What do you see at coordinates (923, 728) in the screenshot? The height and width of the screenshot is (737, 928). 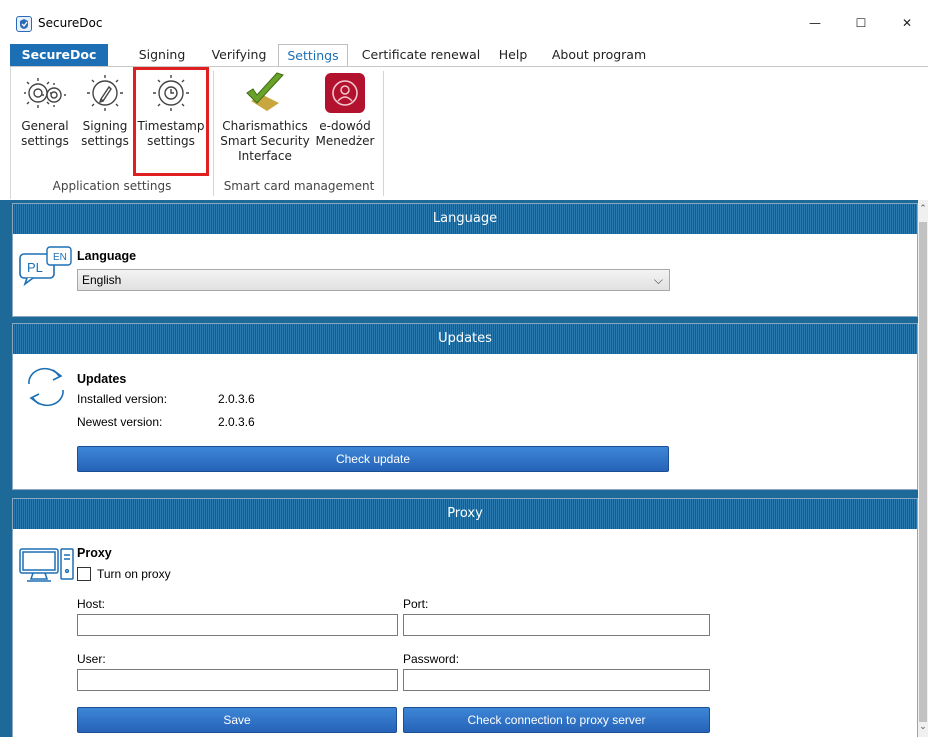 I see `scroll-down-arrow-icon: ⌄` at bounding box center [923, 728].